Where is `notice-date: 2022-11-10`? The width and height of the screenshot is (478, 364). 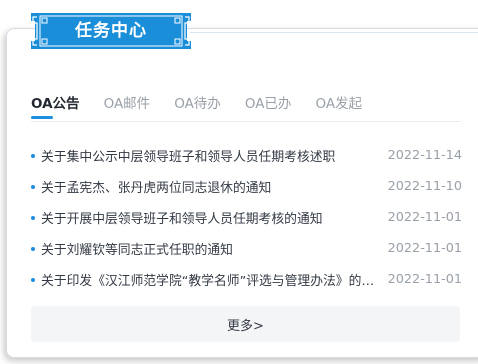 notice-date: 2022-11-10 is located at coordinates (424, 186).